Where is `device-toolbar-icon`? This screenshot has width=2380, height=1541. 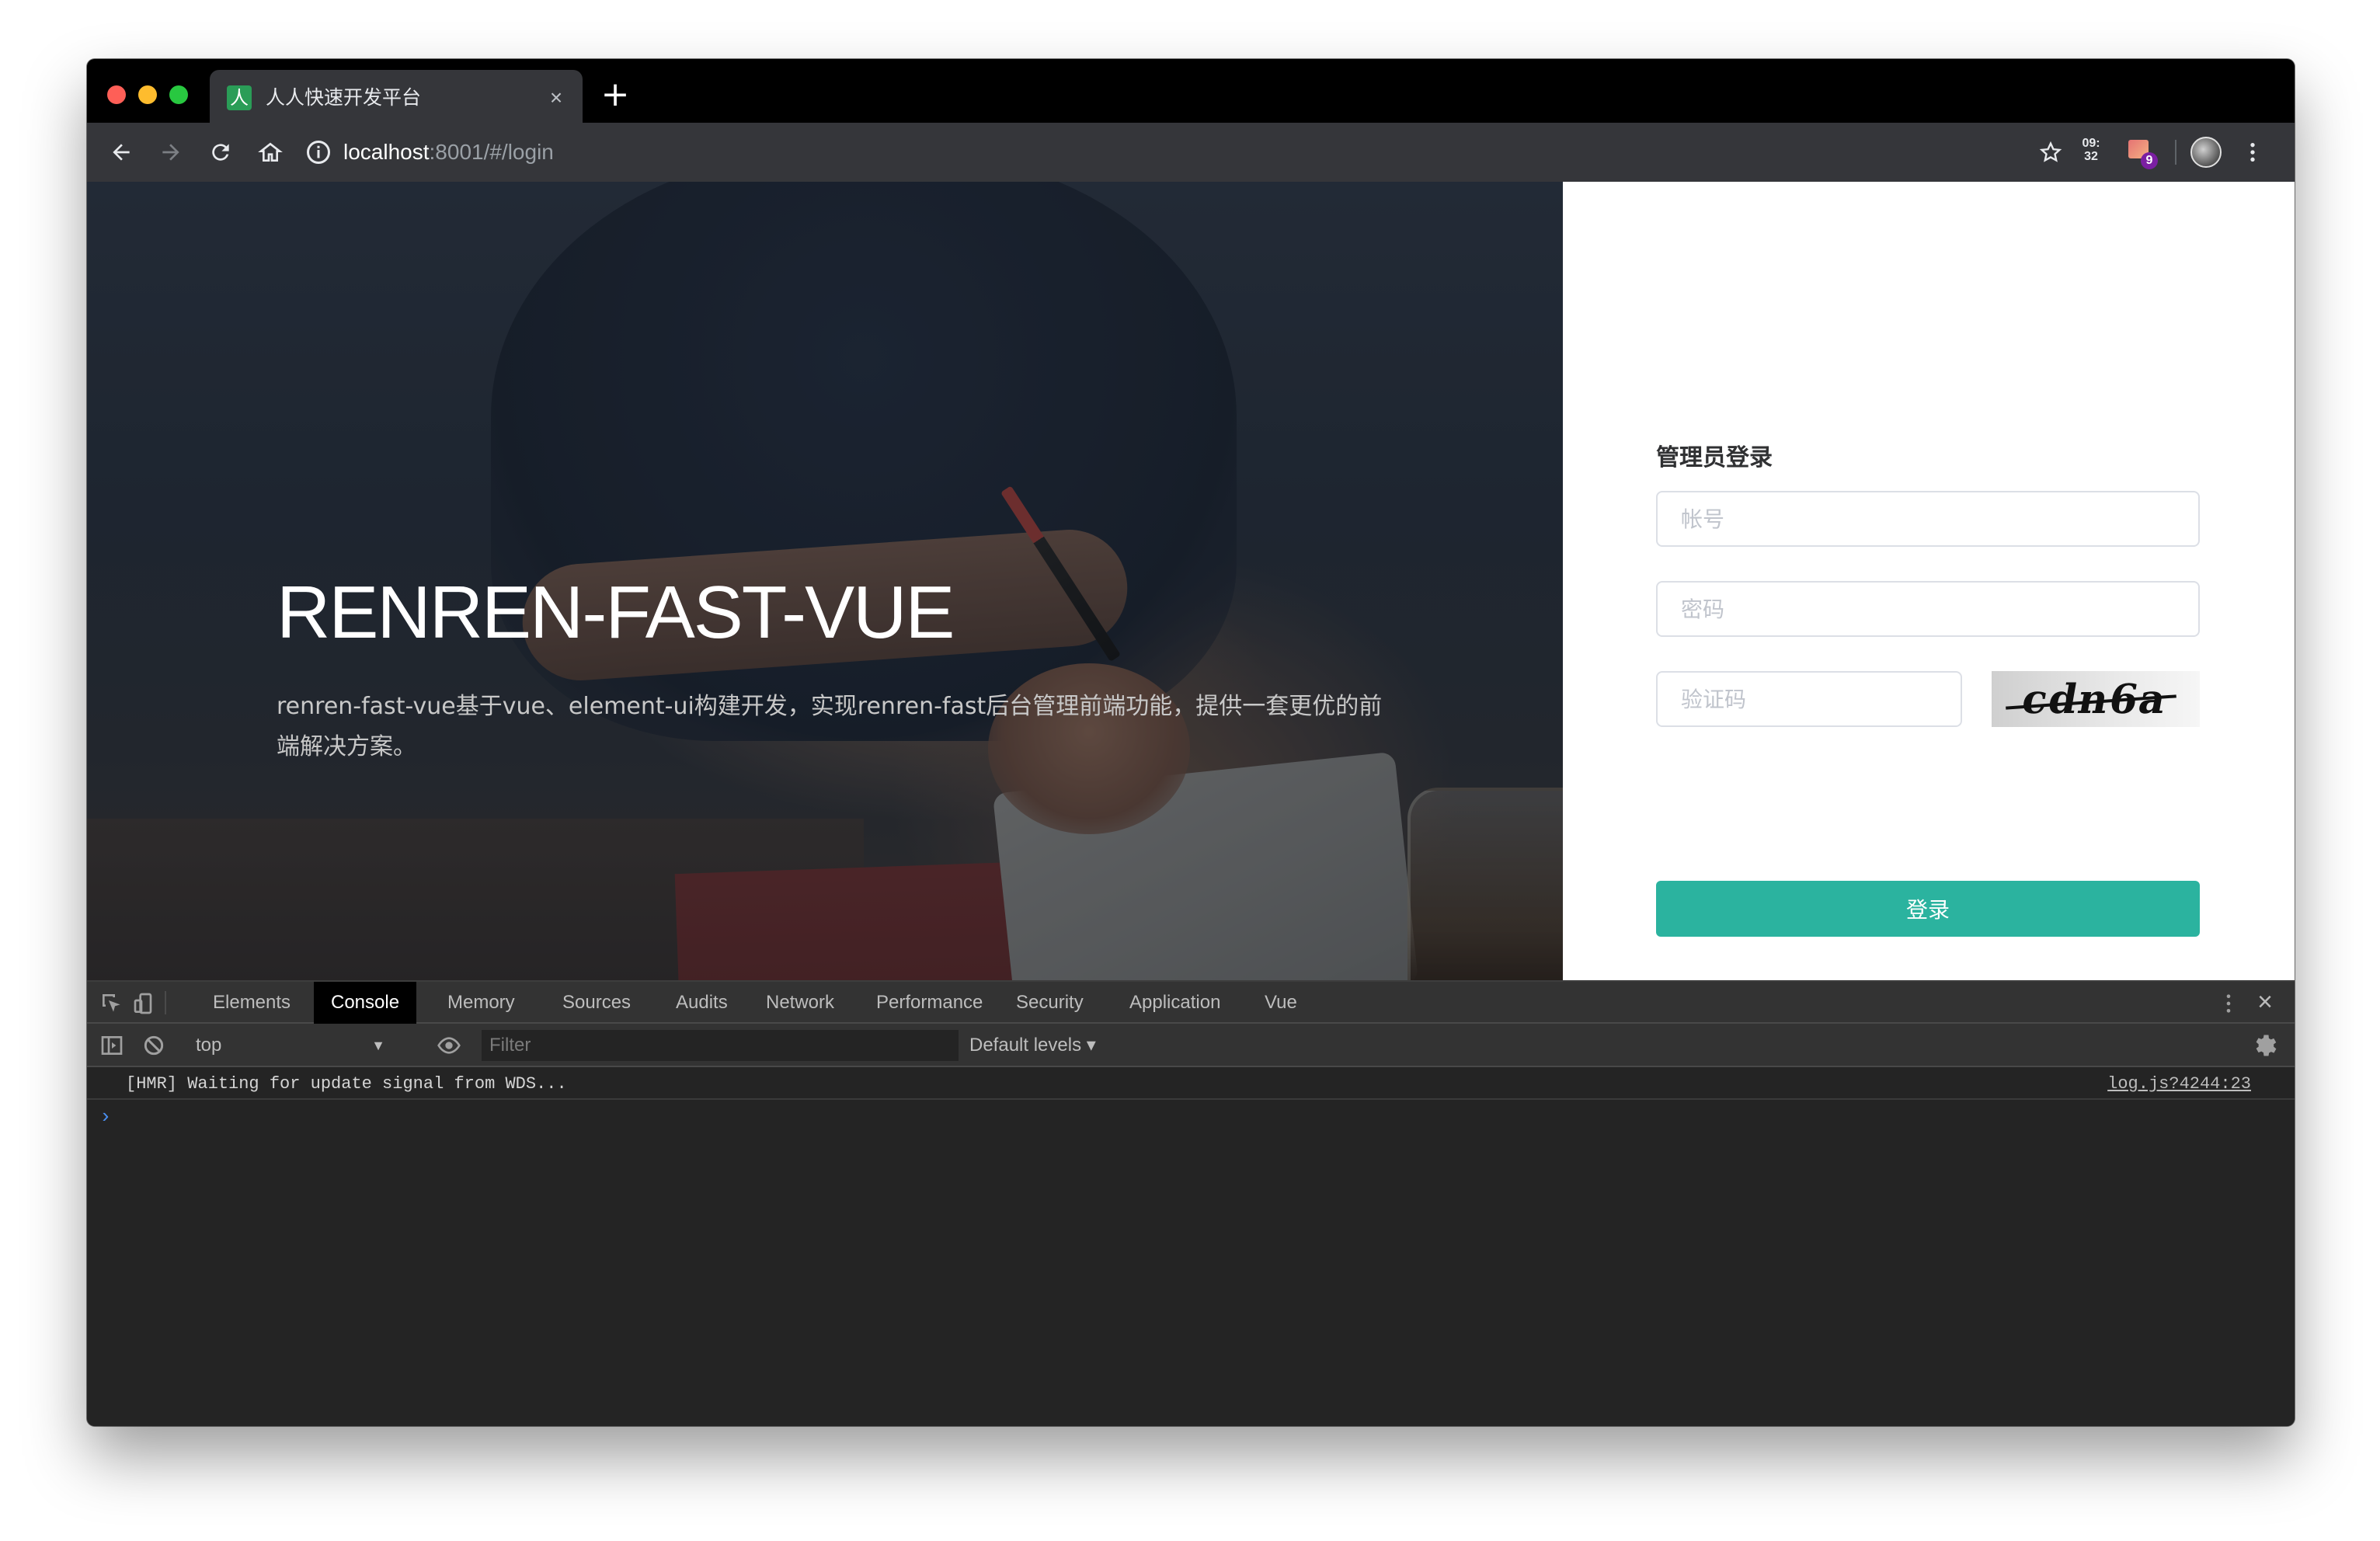 device-toolbar-icon is located at coordinates (145, 1003).